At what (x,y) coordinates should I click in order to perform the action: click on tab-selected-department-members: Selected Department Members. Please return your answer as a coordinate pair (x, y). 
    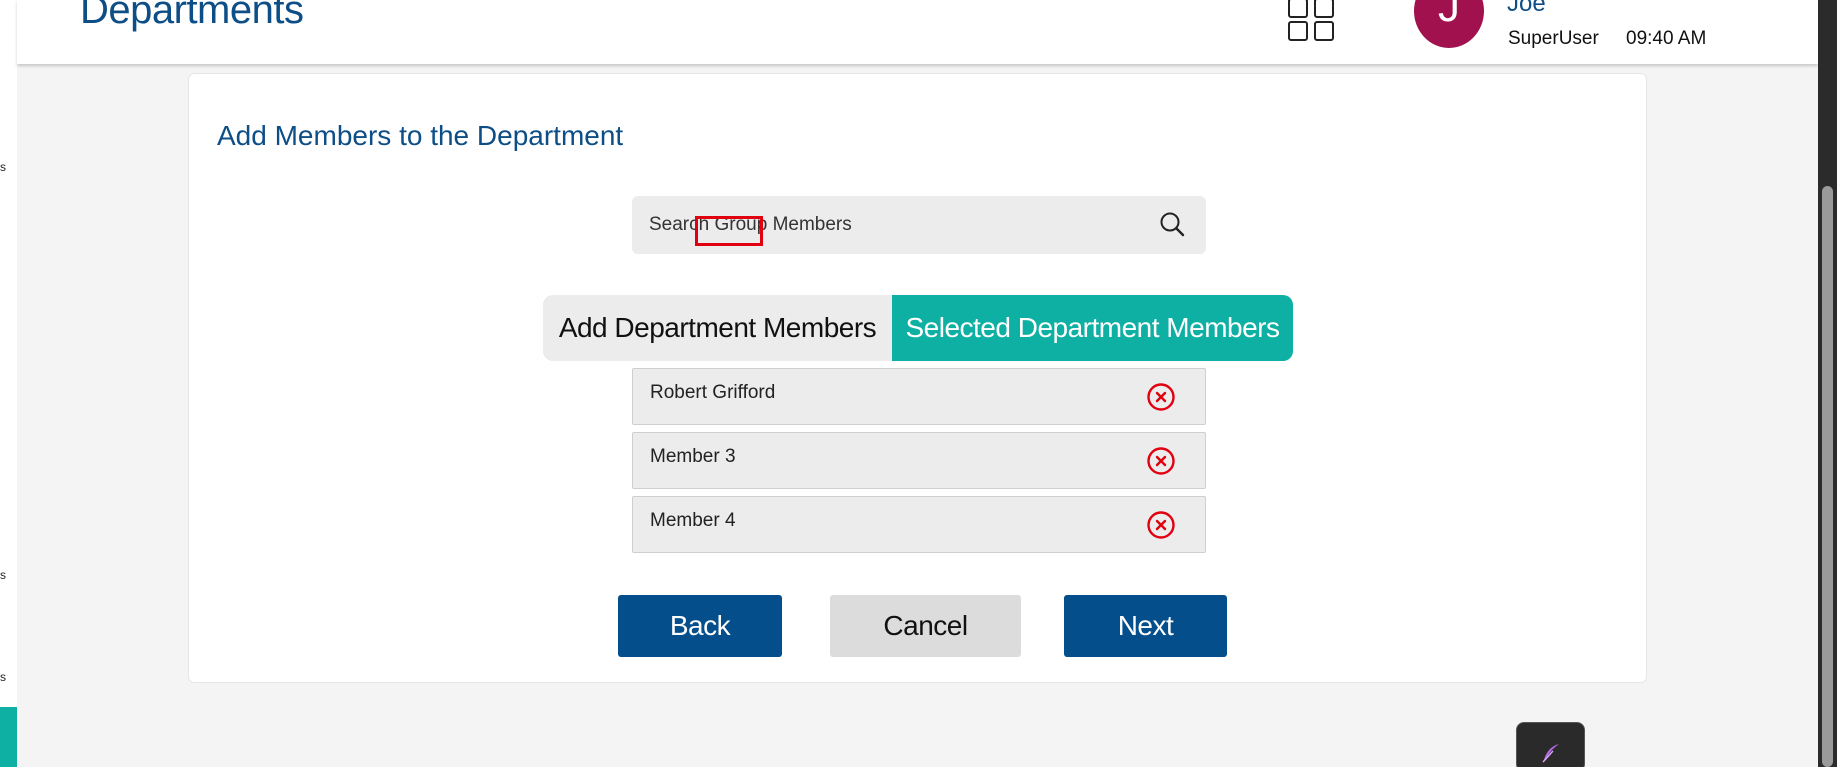
    Looking at the image, I should click on (1092, 328).